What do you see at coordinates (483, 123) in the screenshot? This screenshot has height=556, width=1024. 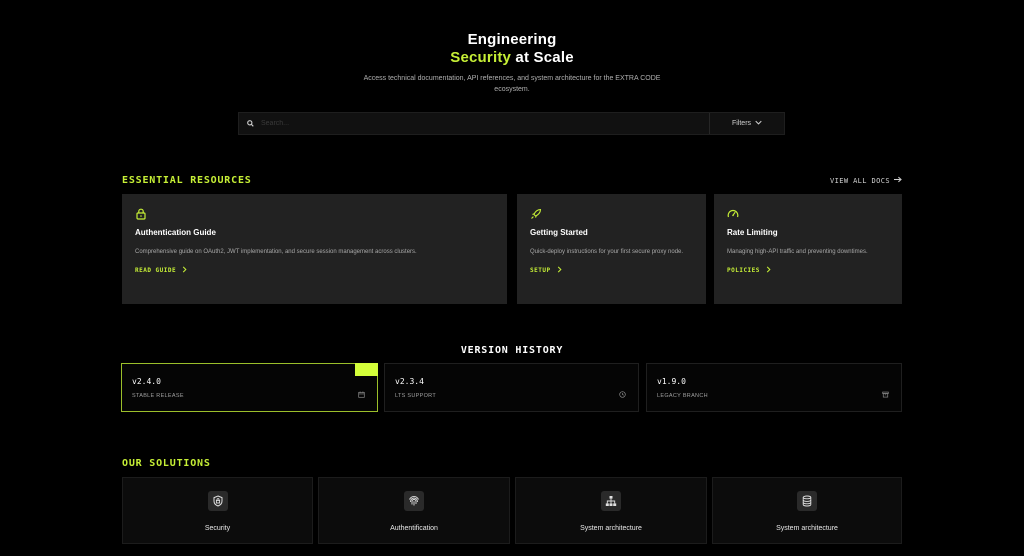 I see `search-input` at bounding box center [483, 123].